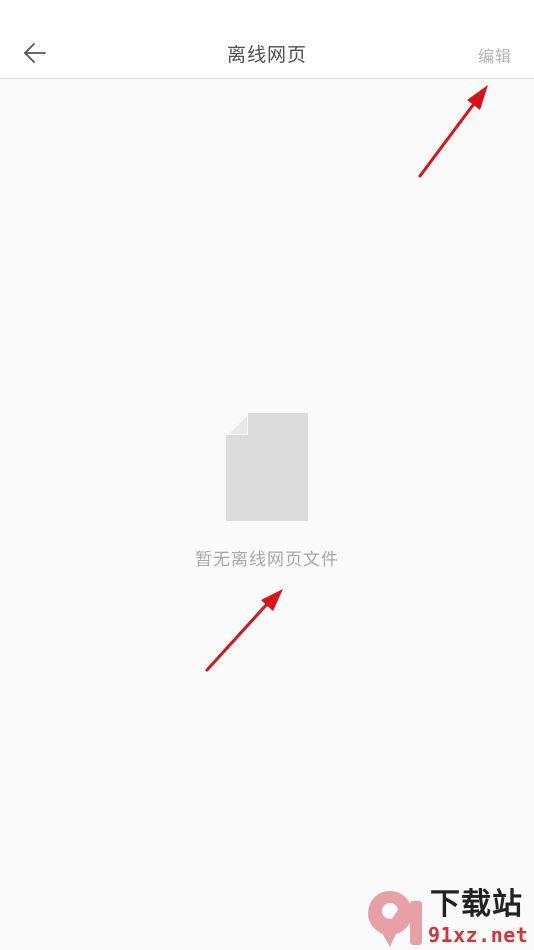 This screenshot has height=950, width=534. I want to click on watermark-title: 下载站, so click(476, 904).